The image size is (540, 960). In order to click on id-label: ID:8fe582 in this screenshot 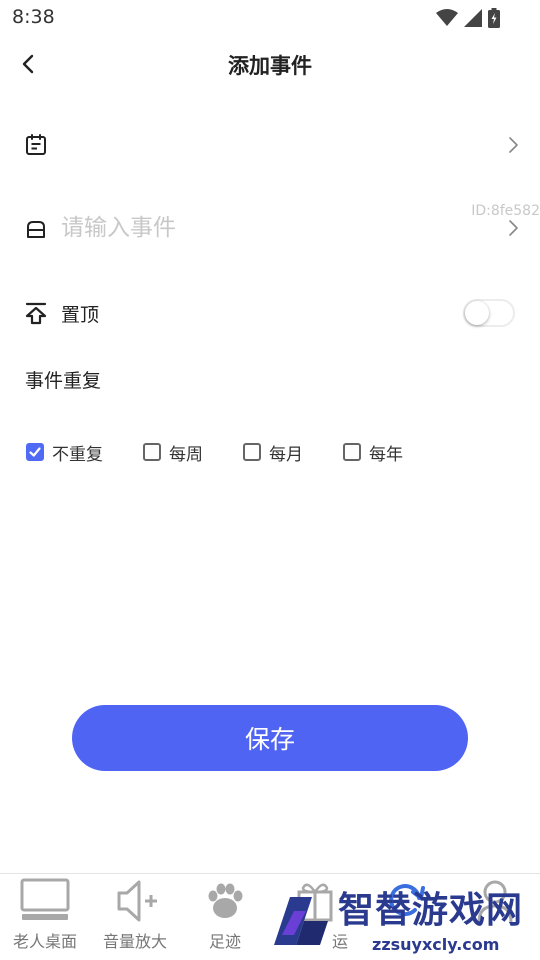, I will do `click(505, 211)`.